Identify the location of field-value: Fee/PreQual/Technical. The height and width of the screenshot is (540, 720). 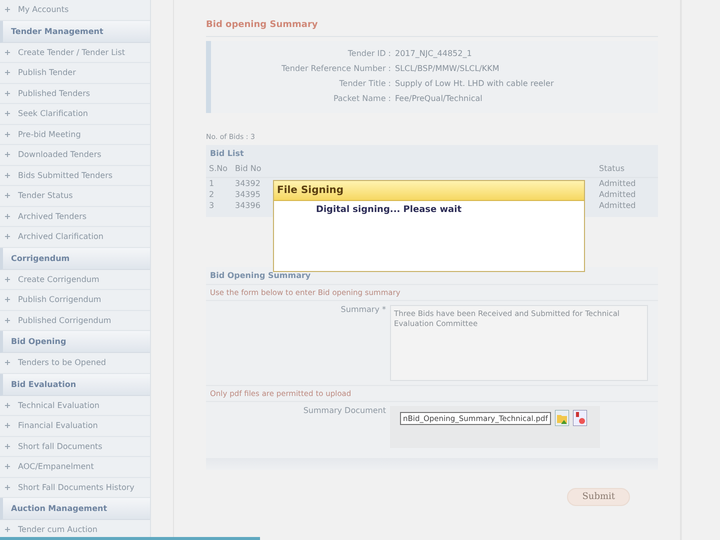
(439, 98).